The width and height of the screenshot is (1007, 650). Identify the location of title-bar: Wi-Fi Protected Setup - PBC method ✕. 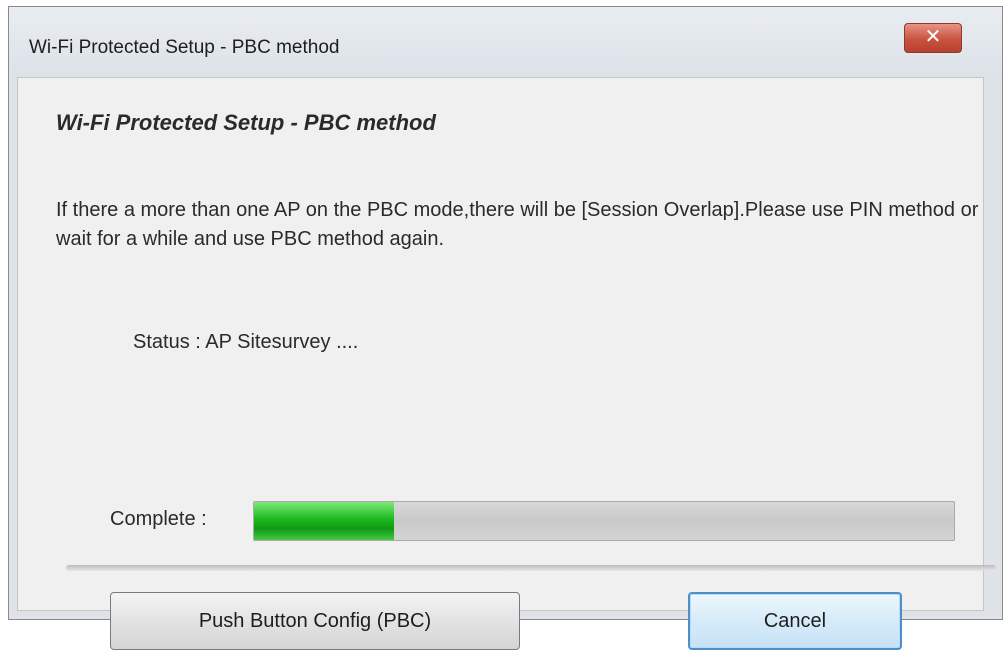
(505, 42).